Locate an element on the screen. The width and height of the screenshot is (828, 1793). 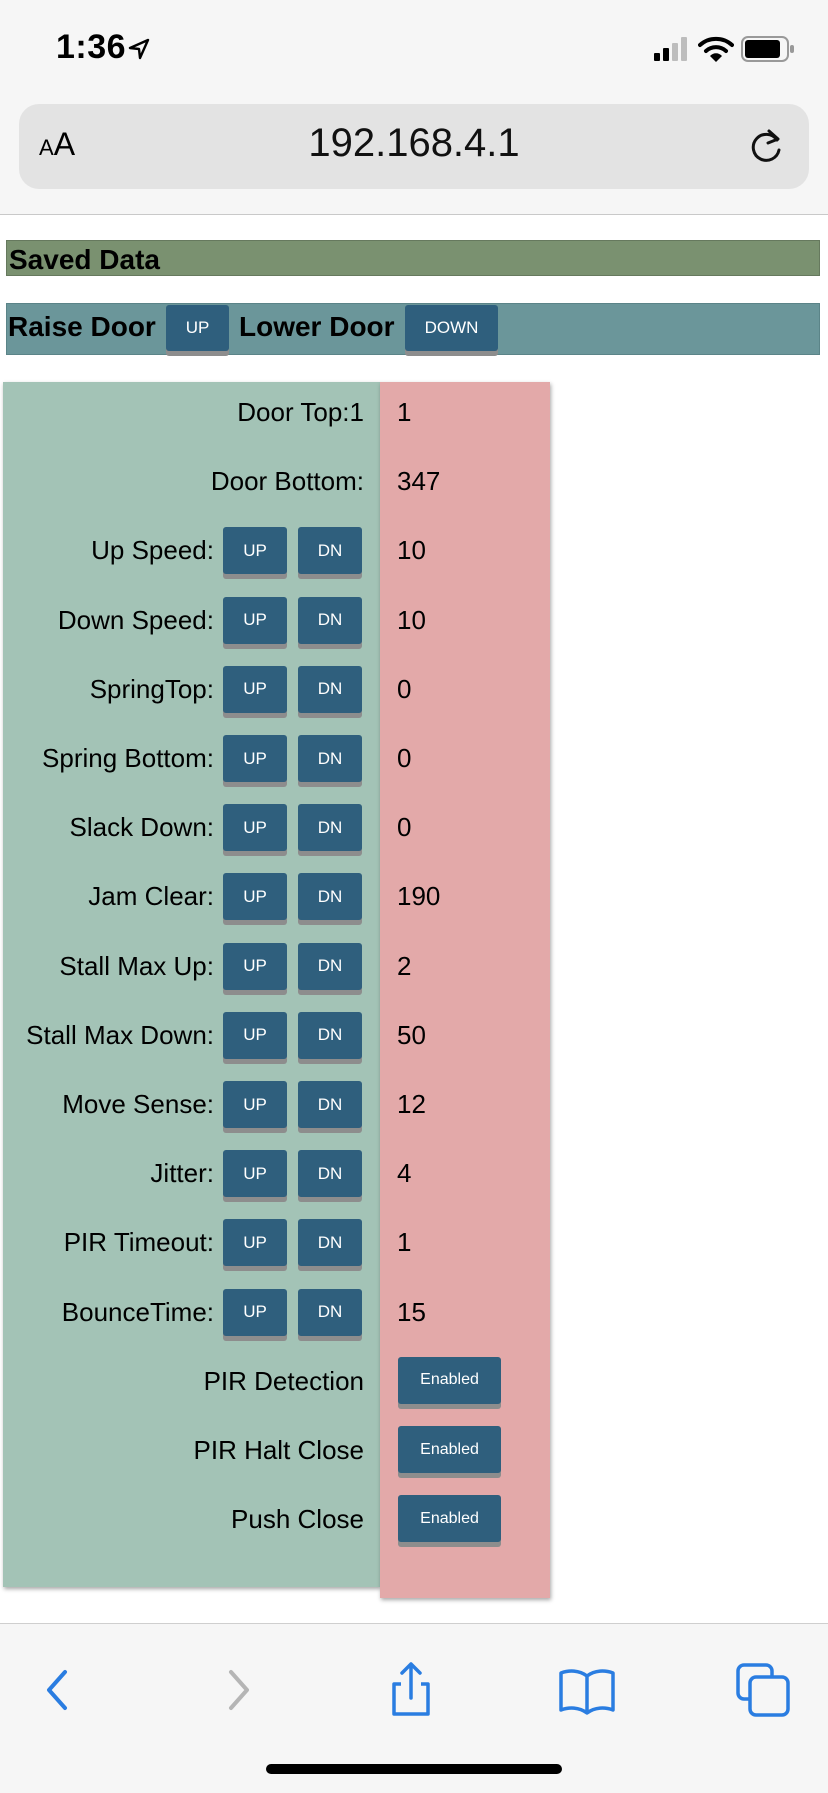
door-control-bar: Raise Door UP Lower Door DOWN is located at coordinates (413, 329).